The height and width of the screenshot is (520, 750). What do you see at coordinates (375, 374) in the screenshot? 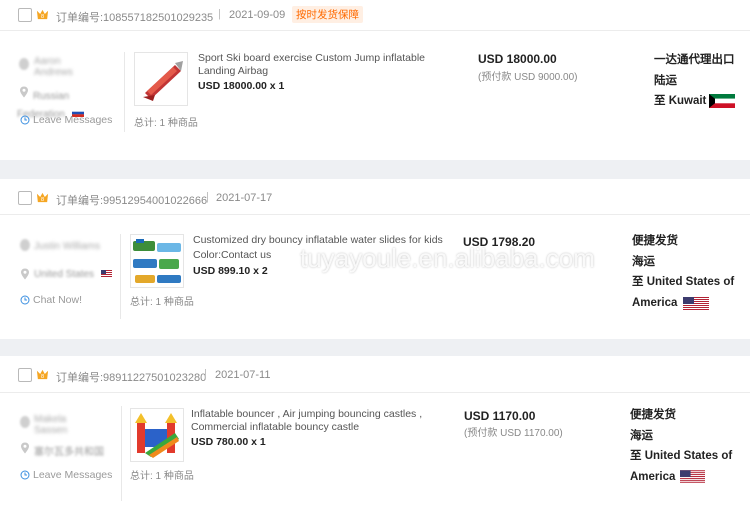
I see `order-header: 8 订单编号:98911227501023280 | 2021-07-11` at bounding box center [375, 374].